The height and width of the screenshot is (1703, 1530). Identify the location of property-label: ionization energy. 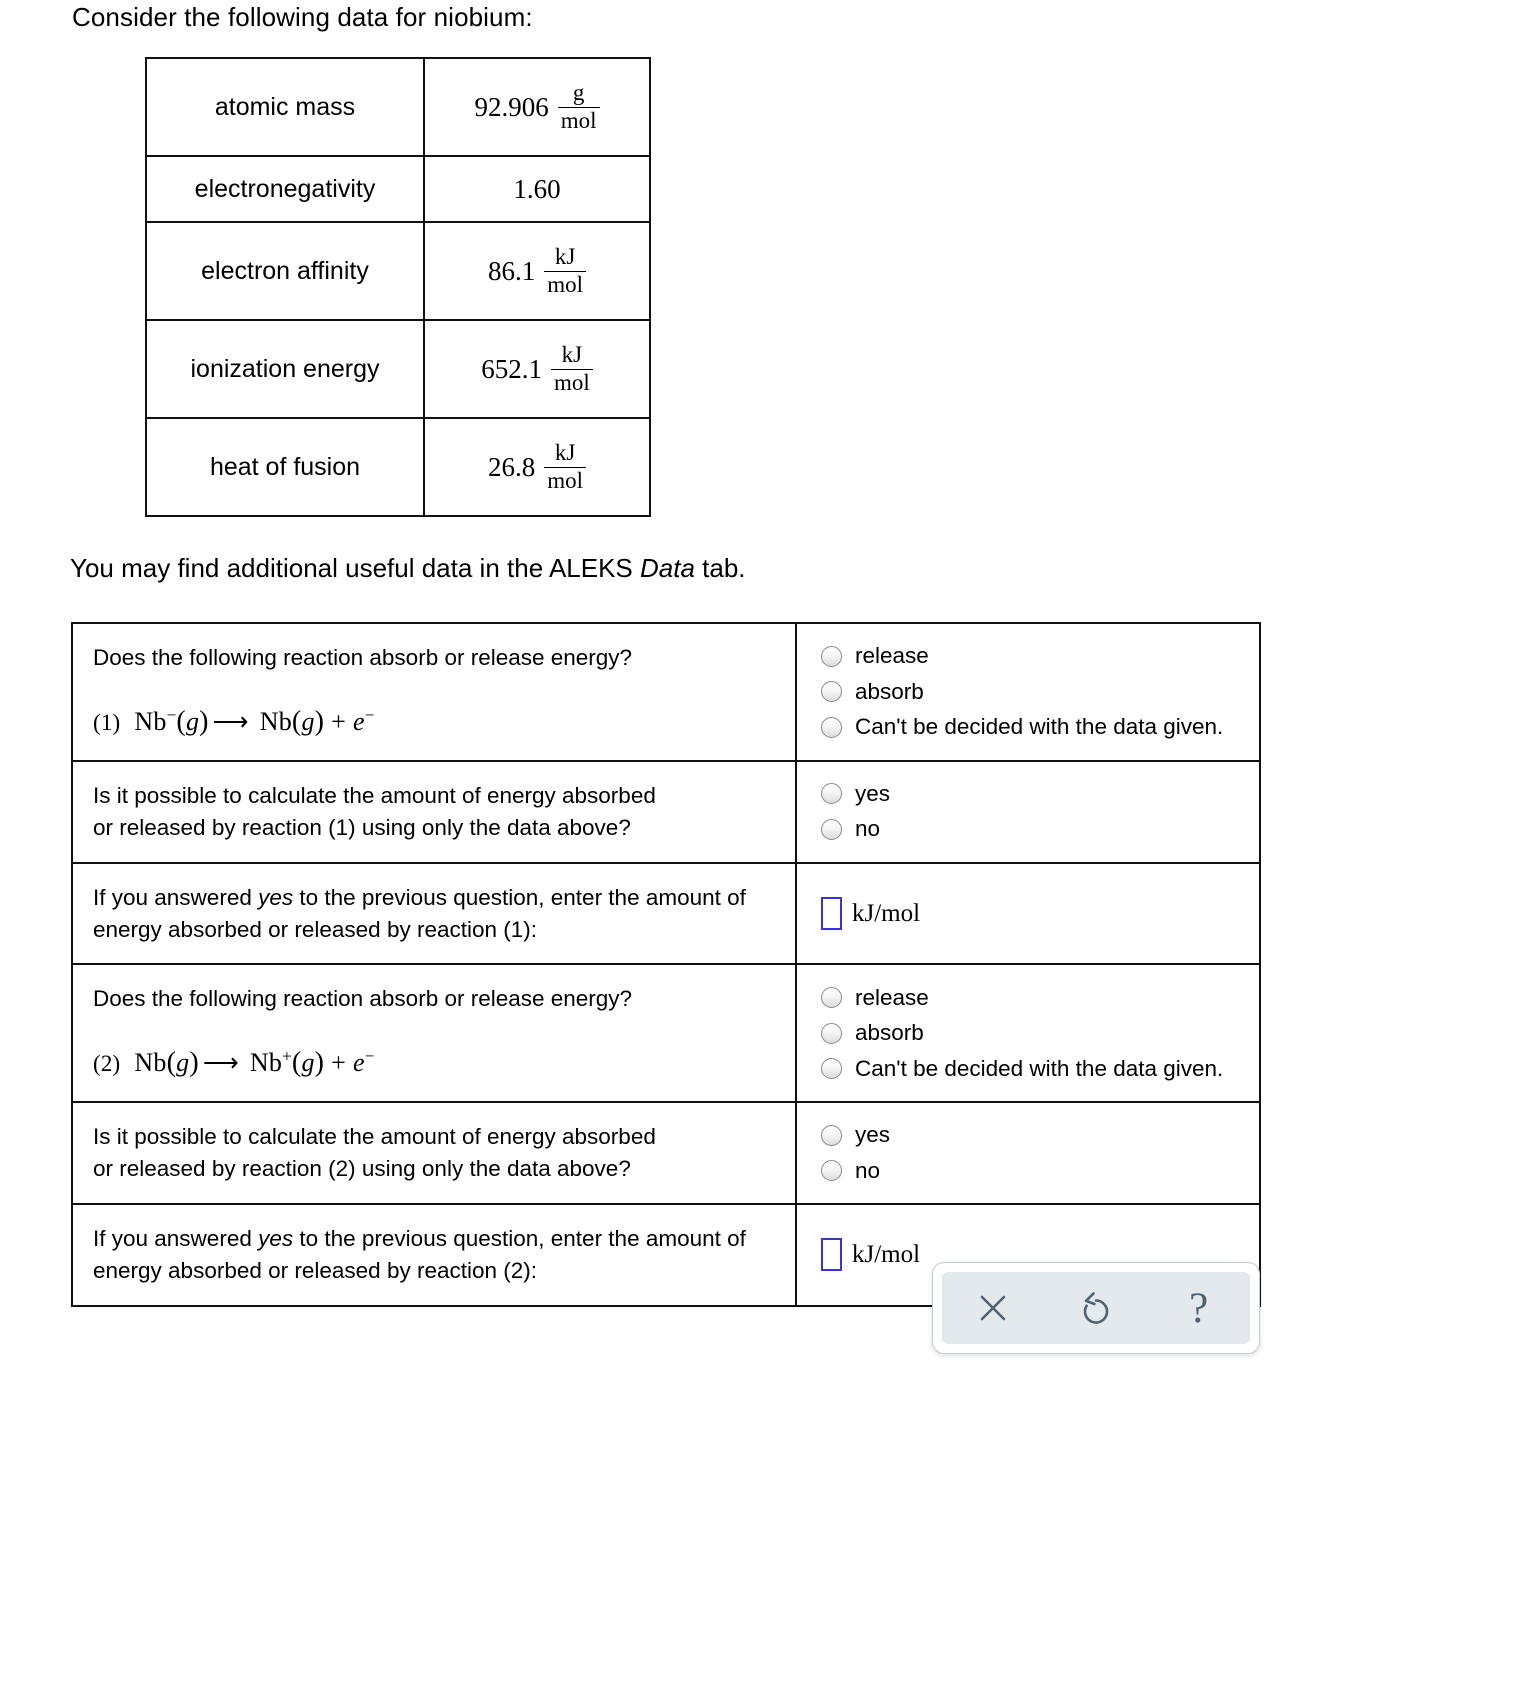
(285, 369).